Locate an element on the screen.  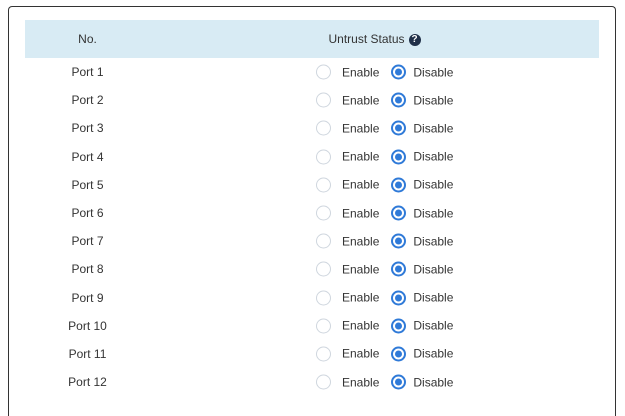
port-label: Port 1 is located at coordinates (87, 72).